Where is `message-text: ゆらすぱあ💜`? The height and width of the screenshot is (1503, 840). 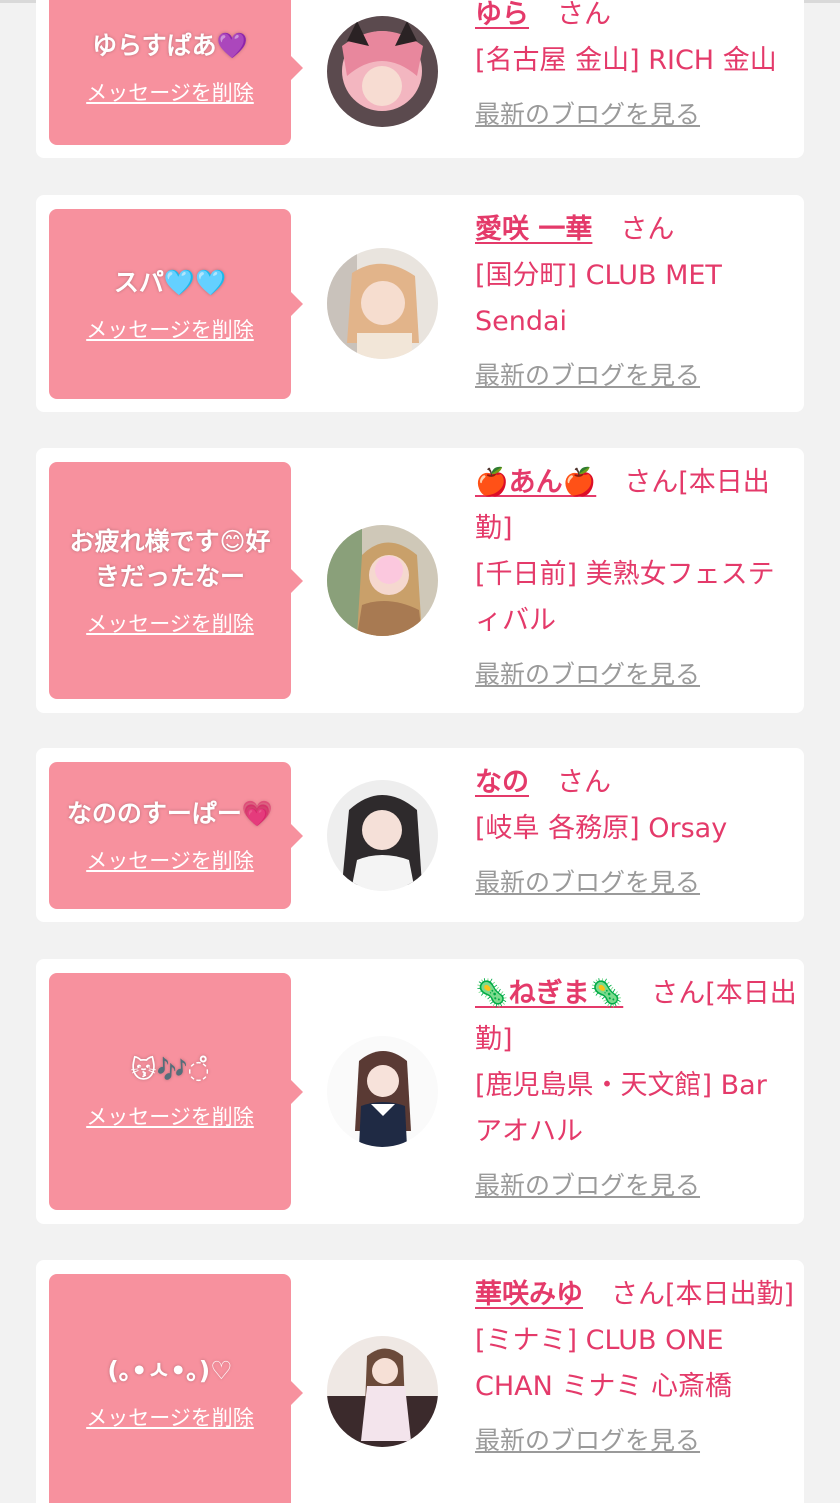 message-text: ゆらすぱあ💜 is located at coordinates (170, 45).